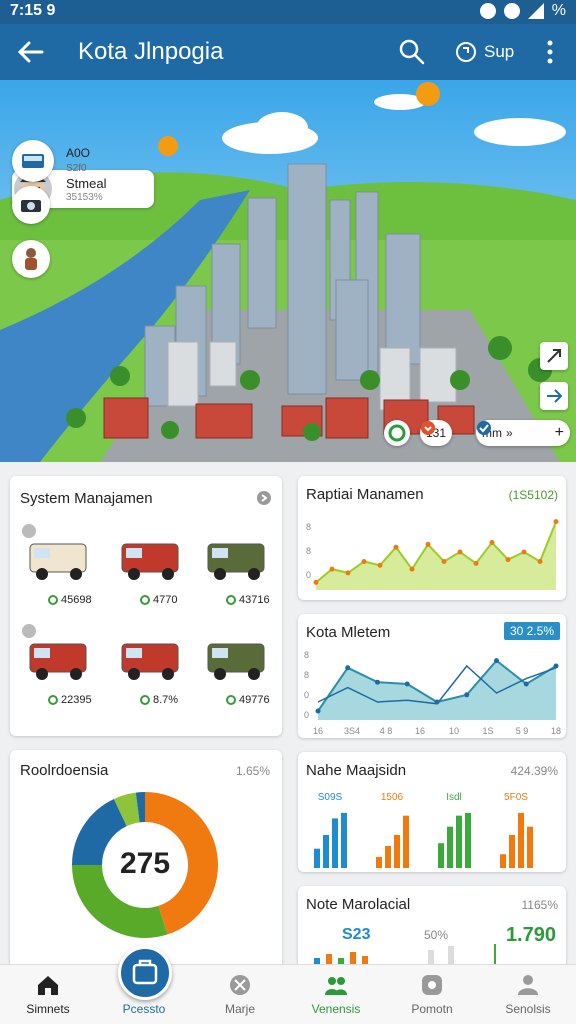 This screenshot has width=576, height=1024. I want to click on rapid-card: Raptiai Manamen (1S5102) 8 8 0, so click(432, 538).